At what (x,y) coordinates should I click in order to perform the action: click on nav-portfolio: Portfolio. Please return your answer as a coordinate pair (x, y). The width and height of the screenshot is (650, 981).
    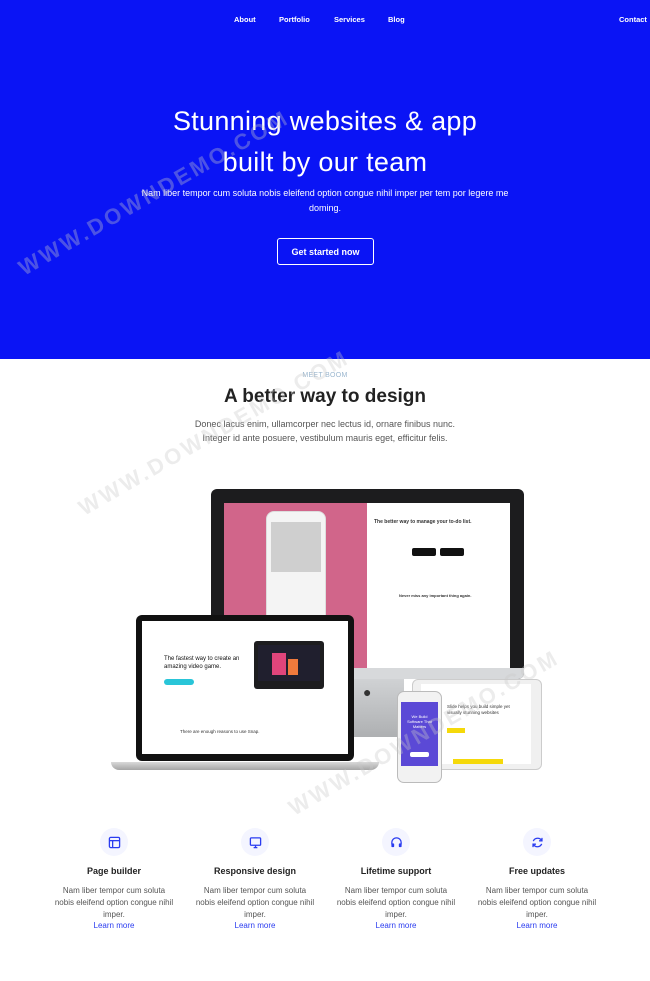
    Looking at the image, I should click on (294, 19).